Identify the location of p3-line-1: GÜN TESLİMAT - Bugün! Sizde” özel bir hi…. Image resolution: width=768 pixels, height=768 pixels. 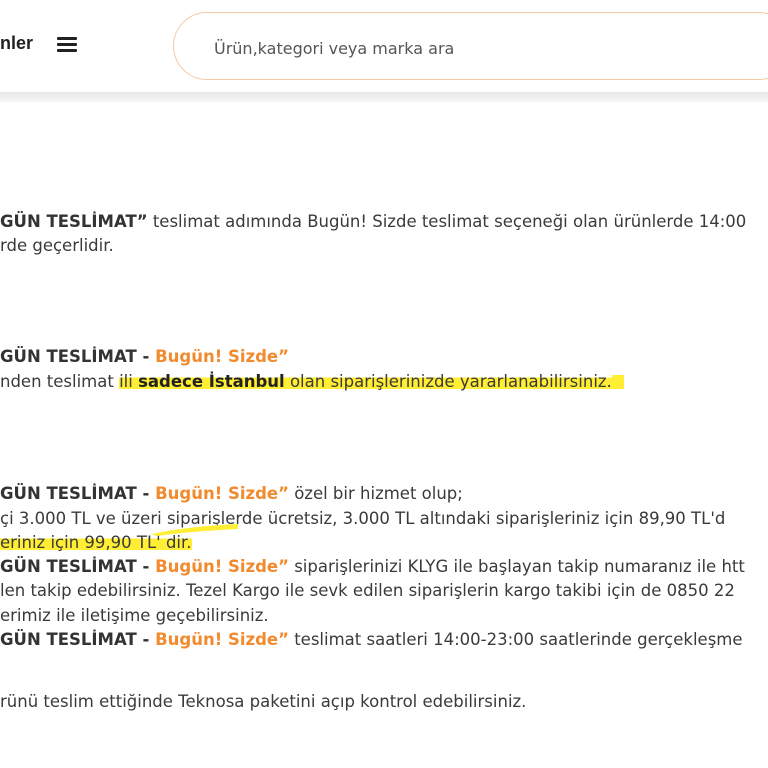
(231, 494).